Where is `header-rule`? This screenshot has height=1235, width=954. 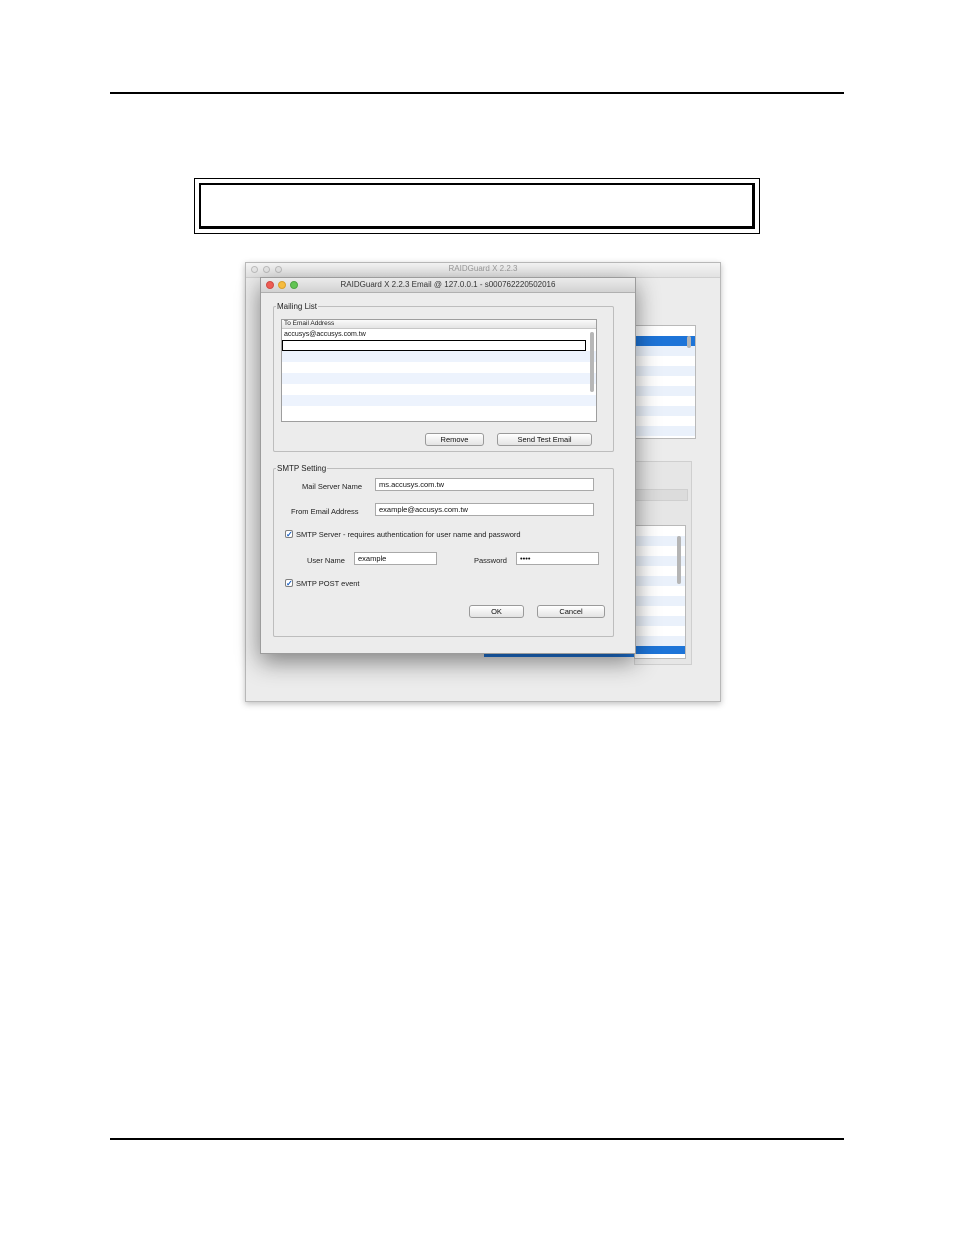
header-rule is located at coordinates (477, 93).